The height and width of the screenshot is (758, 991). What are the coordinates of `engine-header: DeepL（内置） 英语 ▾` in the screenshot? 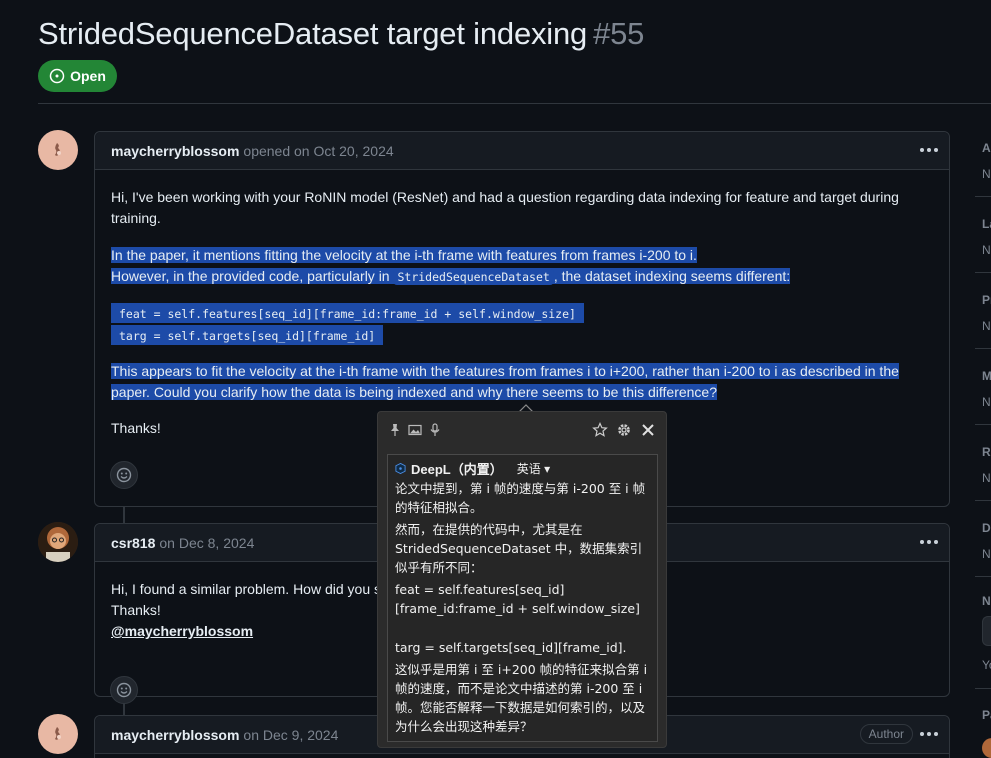 It's located at (522, 468).